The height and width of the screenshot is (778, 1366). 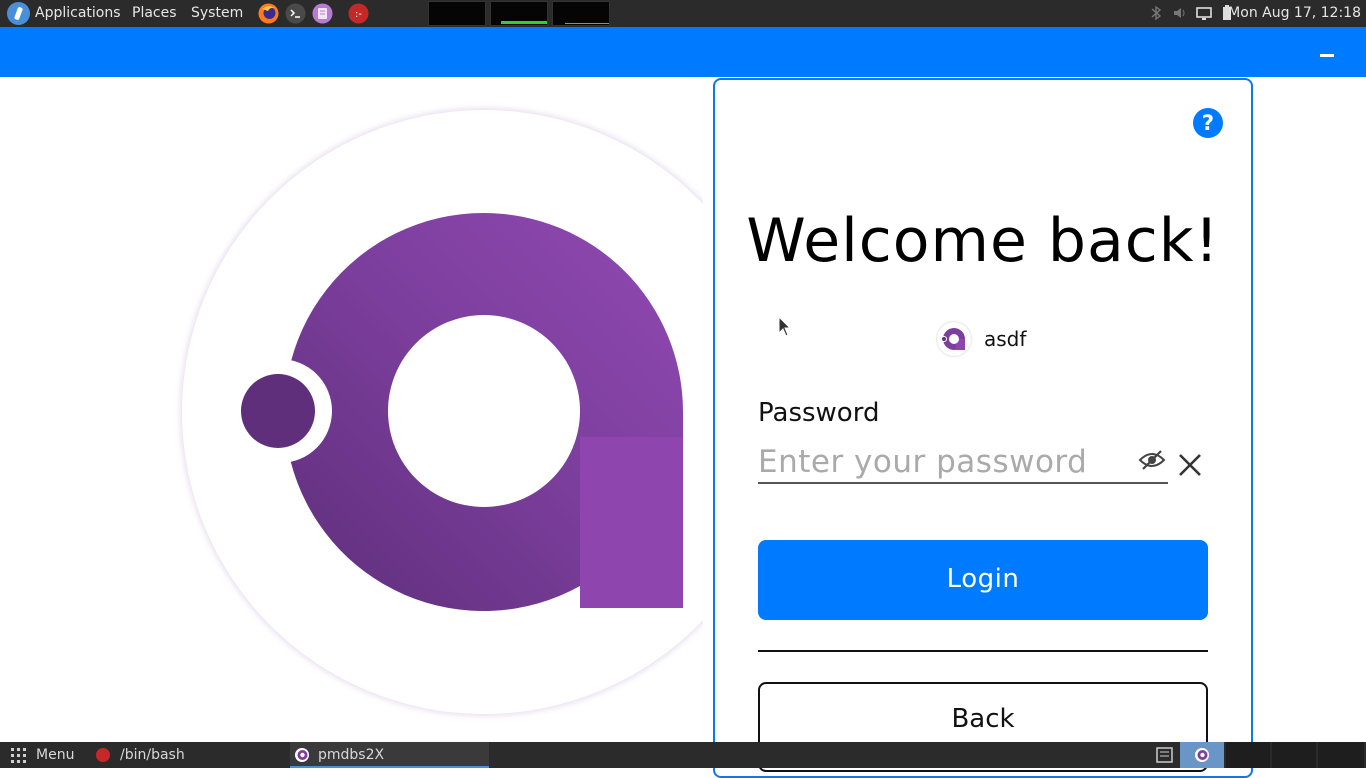 I want to click on close-icon, so click(x=1190, y=465).